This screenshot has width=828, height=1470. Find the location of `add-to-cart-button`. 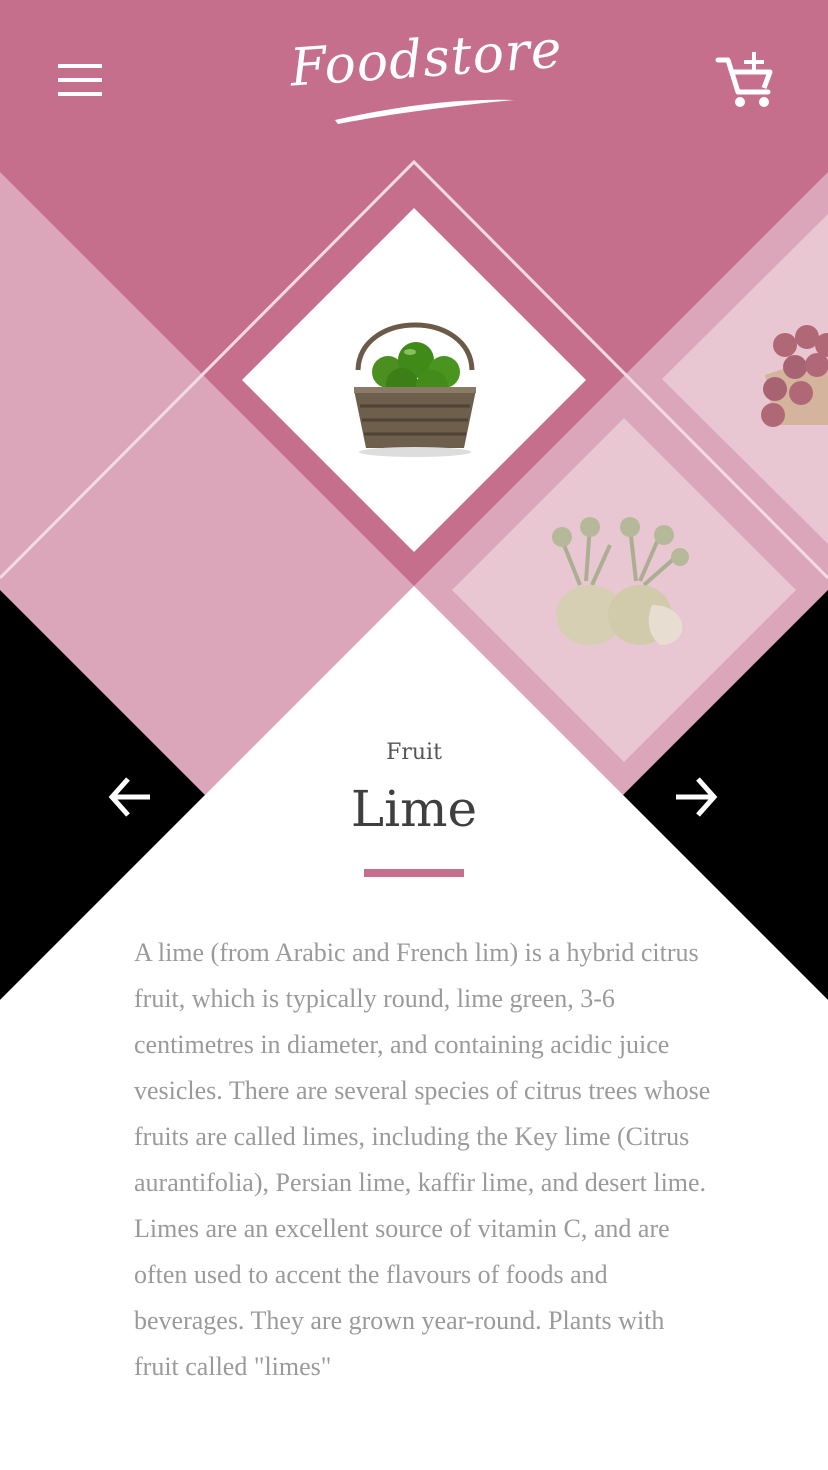

add-to-cart-button is located at coordinates (746, 79).